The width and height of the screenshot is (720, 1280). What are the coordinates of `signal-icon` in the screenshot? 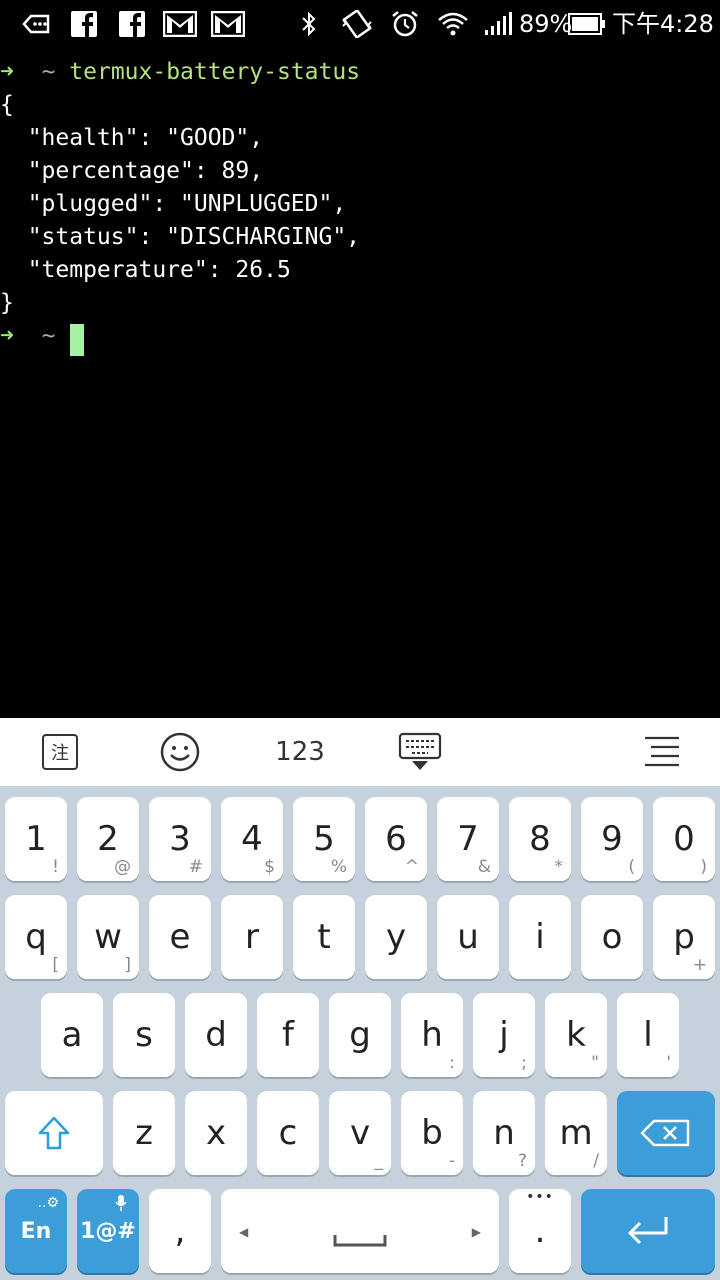 It's located at (498, 24).